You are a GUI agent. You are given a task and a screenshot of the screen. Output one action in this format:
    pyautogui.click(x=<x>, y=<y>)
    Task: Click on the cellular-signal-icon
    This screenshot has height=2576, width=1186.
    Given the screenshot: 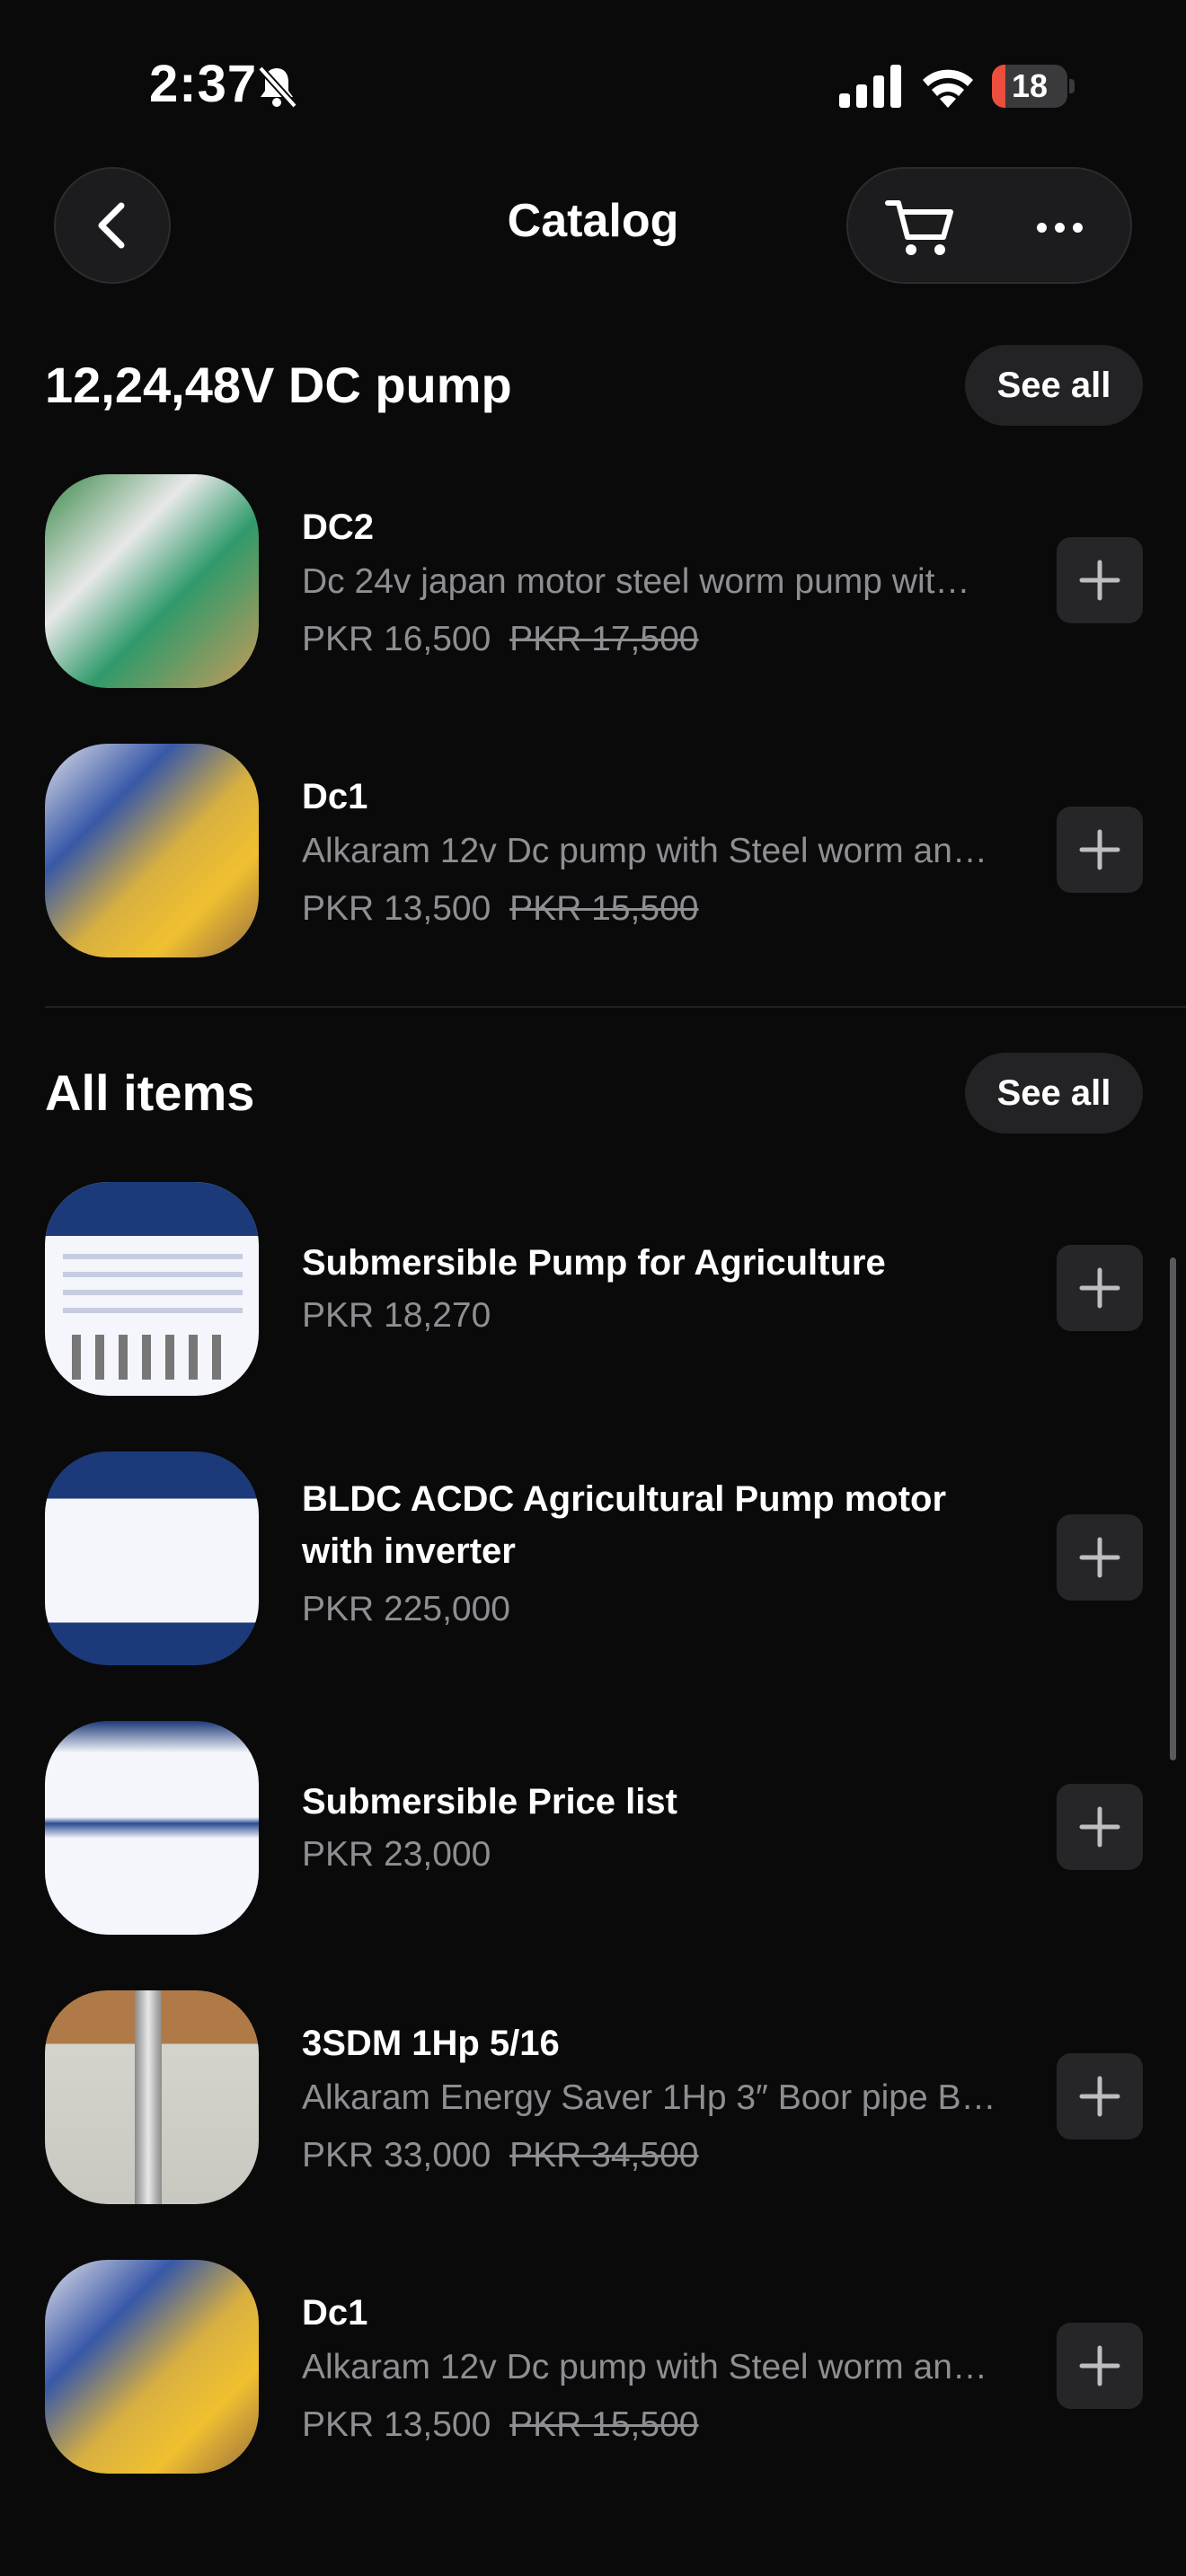 What is the action you would take?
    pyautogui.click(x=870, y=86)
    